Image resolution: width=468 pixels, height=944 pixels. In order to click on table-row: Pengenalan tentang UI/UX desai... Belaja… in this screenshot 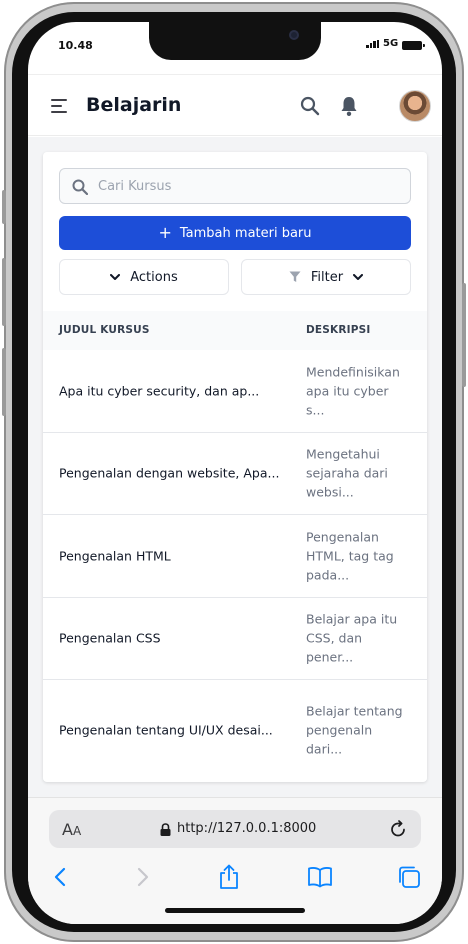, I will do `click(235, 730)`.